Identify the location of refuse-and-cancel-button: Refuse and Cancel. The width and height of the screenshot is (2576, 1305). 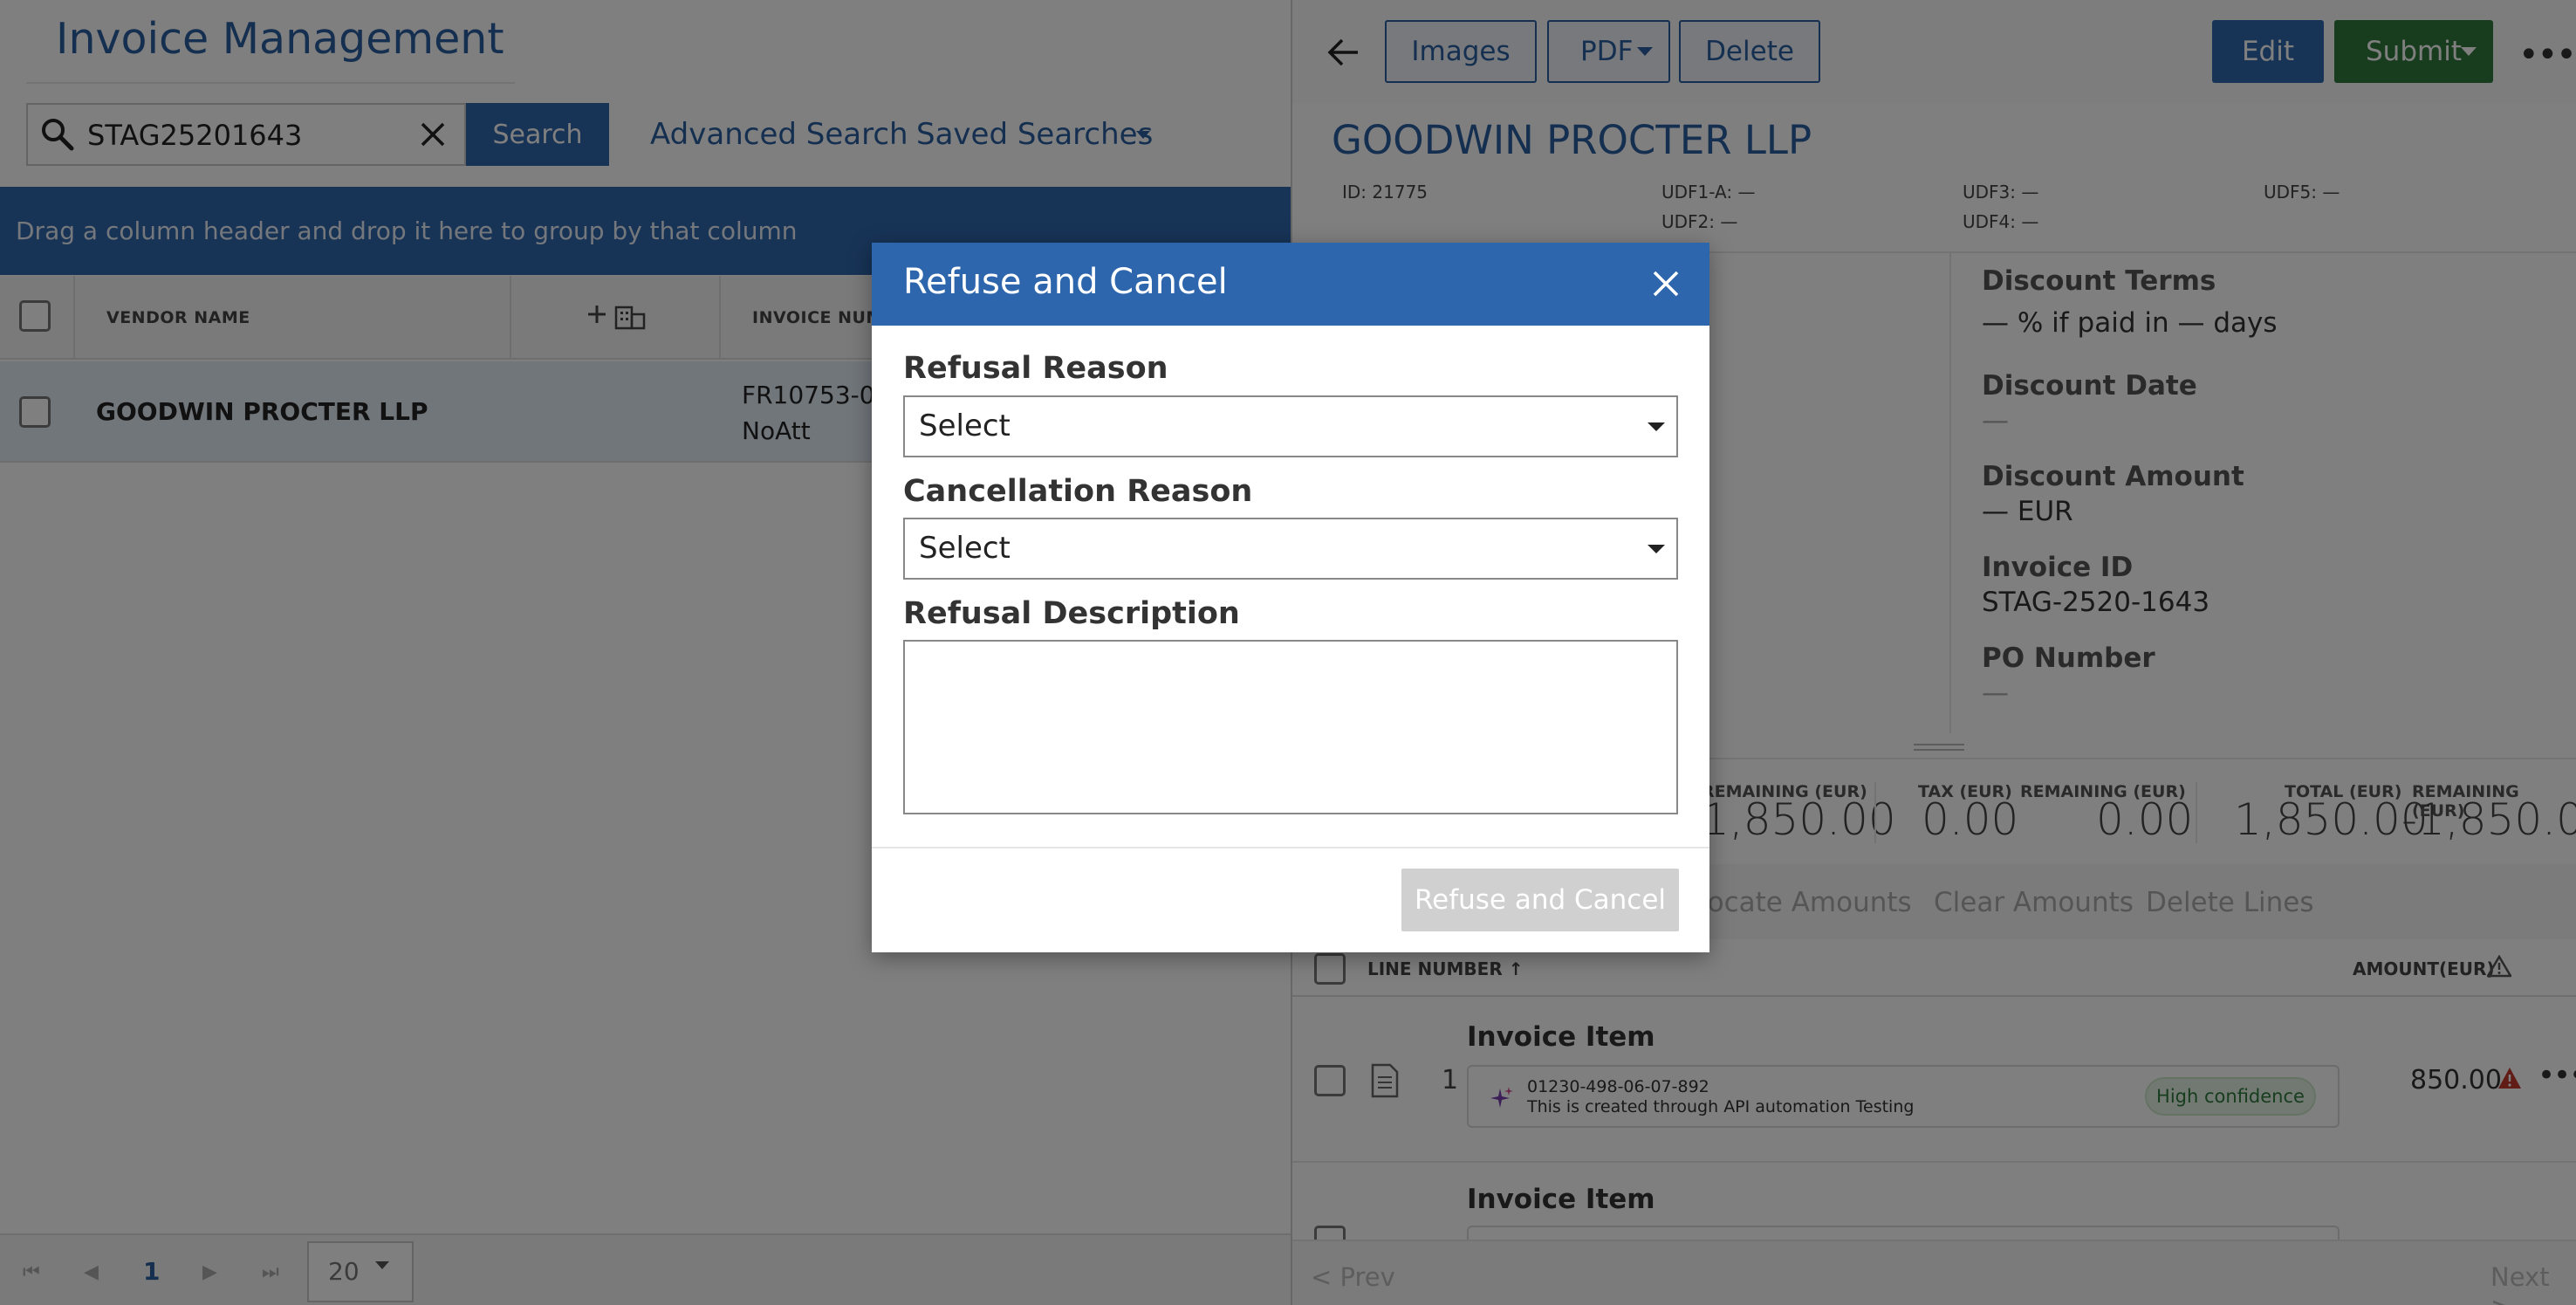
(1540, 900).